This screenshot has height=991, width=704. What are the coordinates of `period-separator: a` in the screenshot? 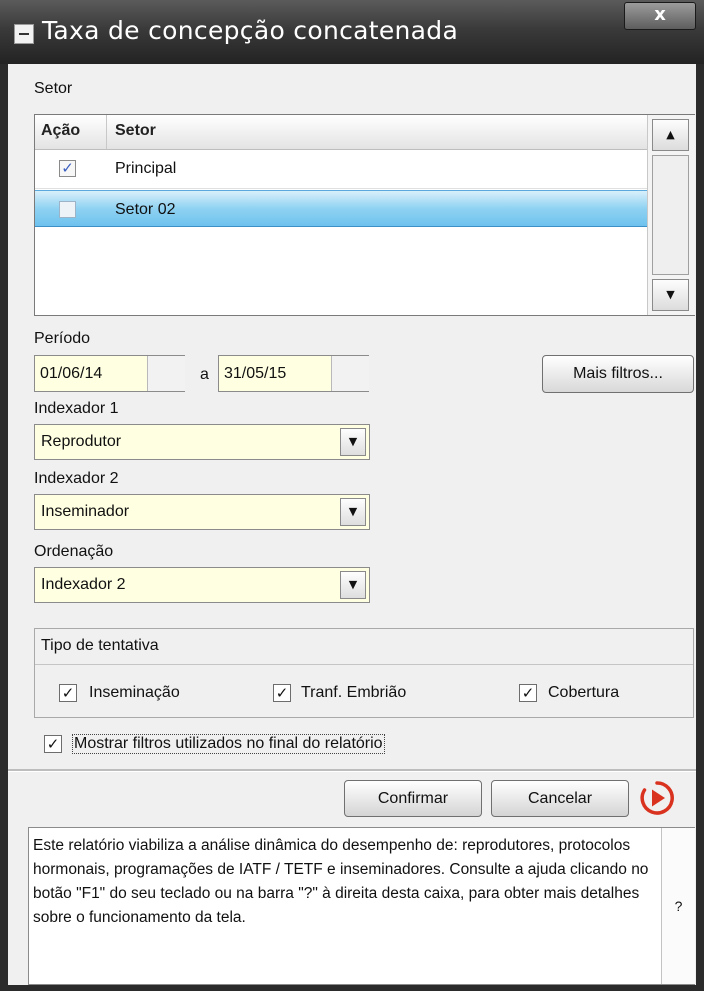 It's located at (204, 374).